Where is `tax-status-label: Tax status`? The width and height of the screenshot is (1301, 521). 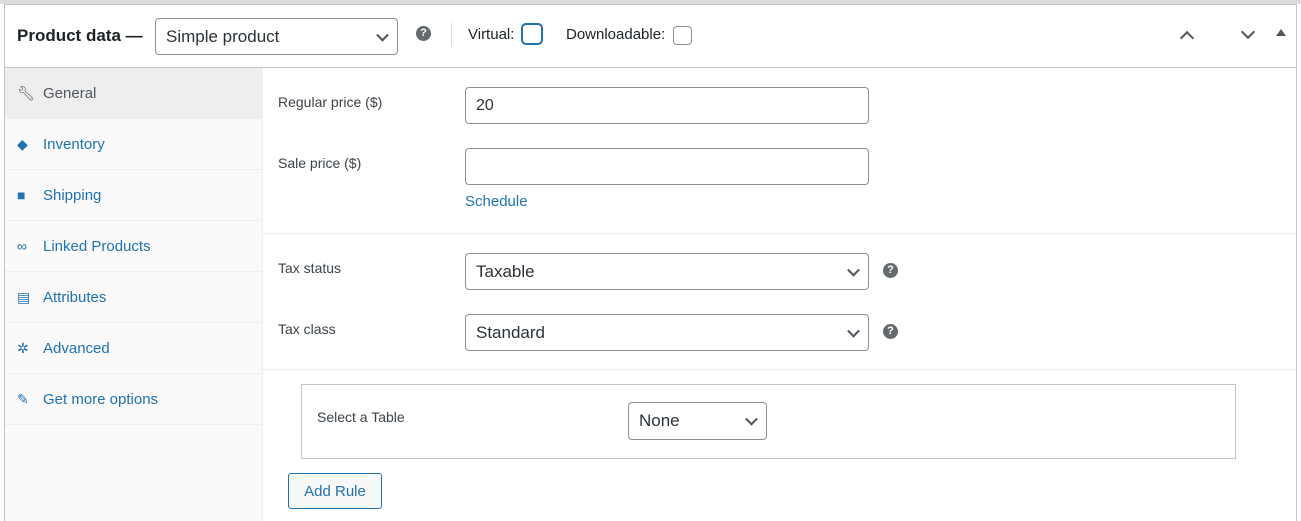 tax-status-label: Tax status is located at coordinates (310, 268).